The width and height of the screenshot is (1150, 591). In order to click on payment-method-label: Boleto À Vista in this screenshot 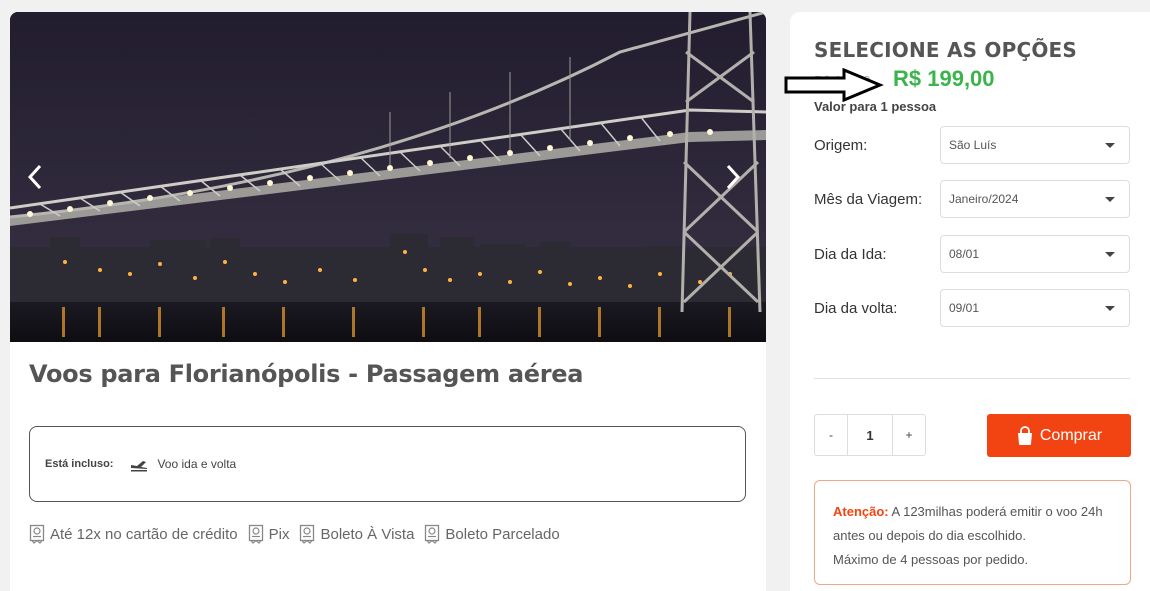, I will do `click(367, 534)`.